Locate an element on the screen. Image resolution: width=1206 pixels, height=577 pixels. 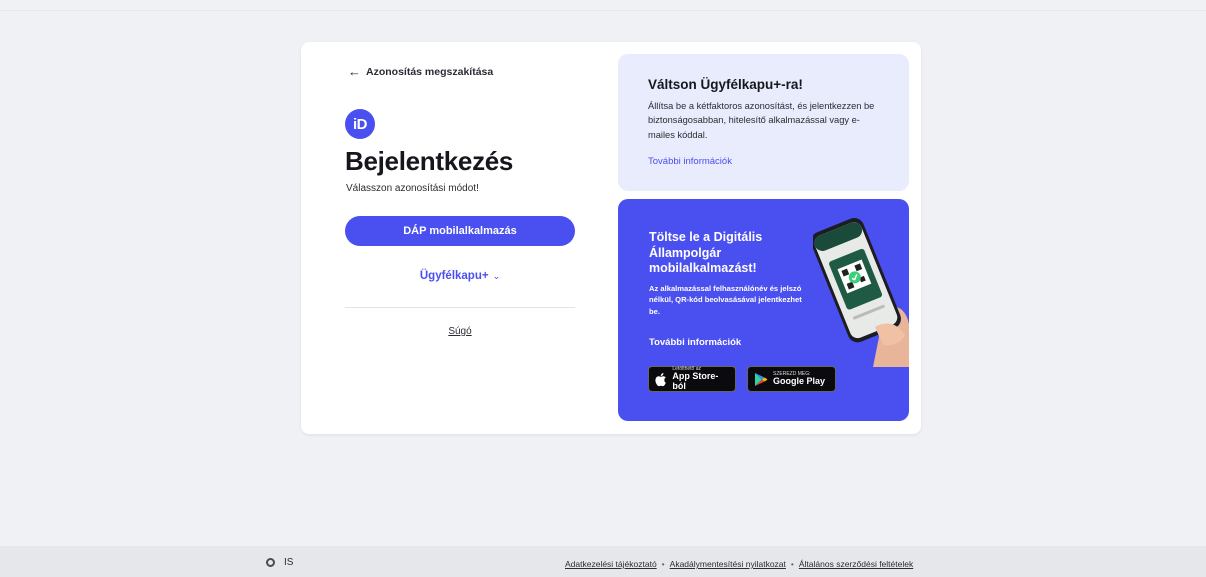
cancel-auth-link: ← Azonosítás megszakítása is located at coordinates (420, 71).